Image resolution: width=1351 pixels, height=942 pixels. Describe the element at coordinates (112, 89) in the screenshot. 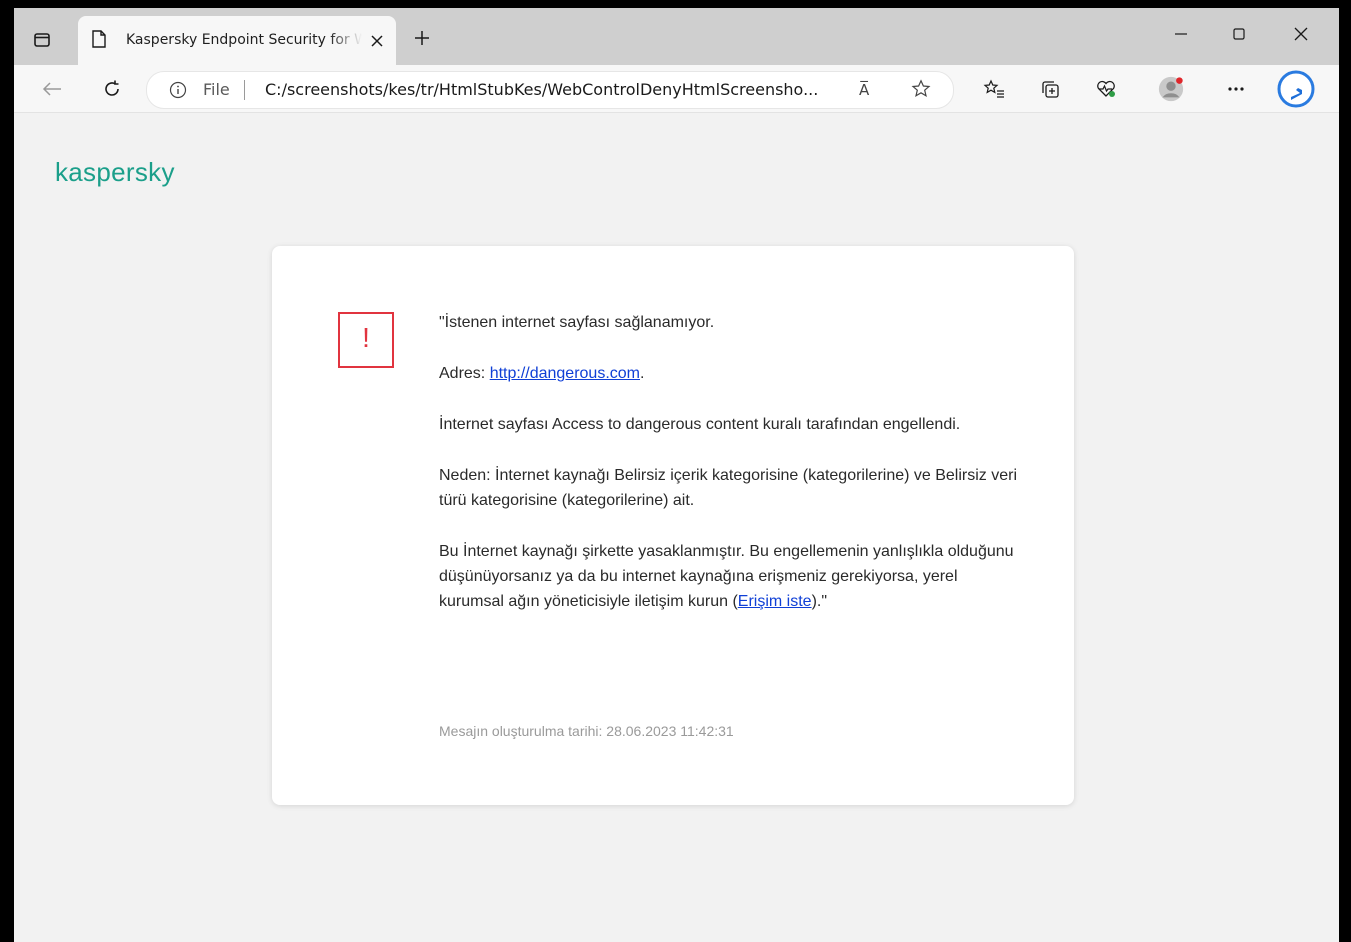

I see `reload-icon` at that location.